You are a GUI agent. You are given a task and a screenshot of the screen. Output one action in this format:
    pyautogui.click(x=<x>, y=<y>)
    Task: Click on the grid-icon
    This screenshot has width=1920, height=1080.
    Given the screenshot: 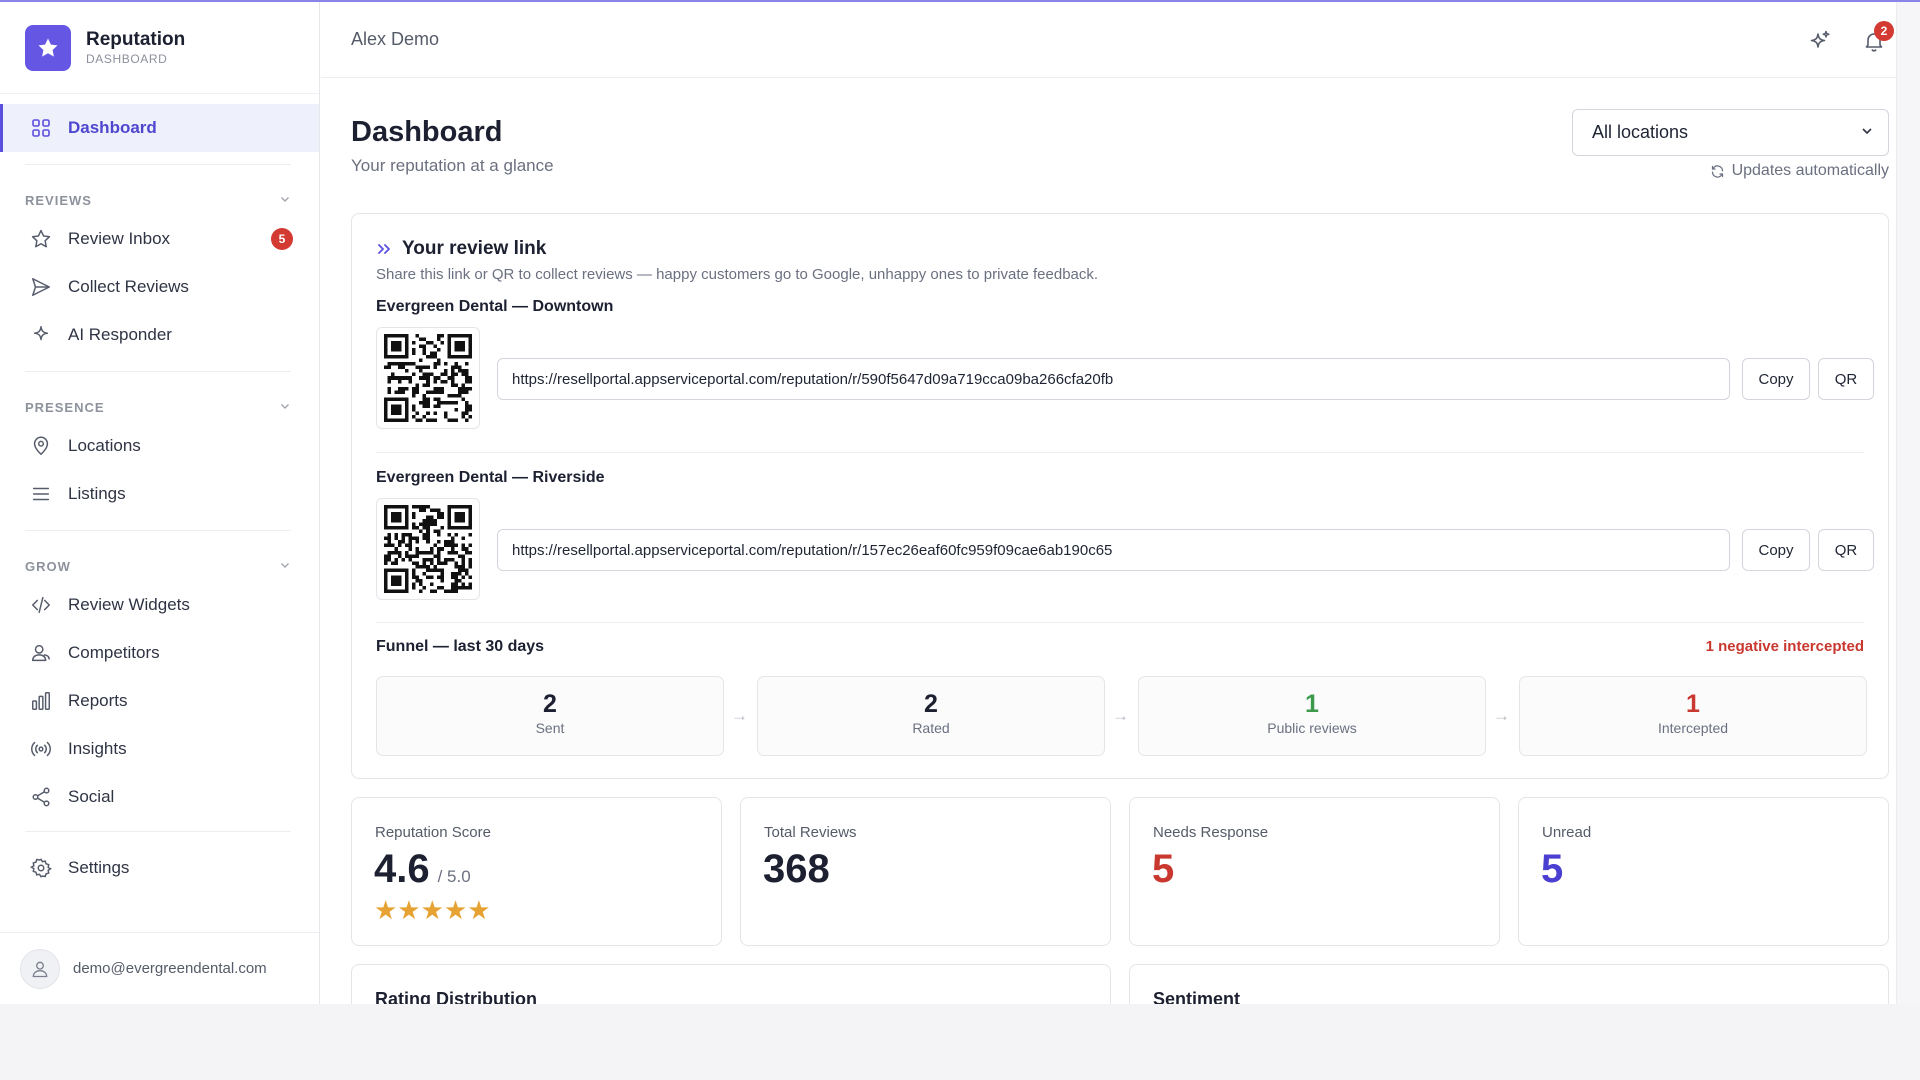 What is the action you would take?
    pyautogui.click(x=41, y=128)
    